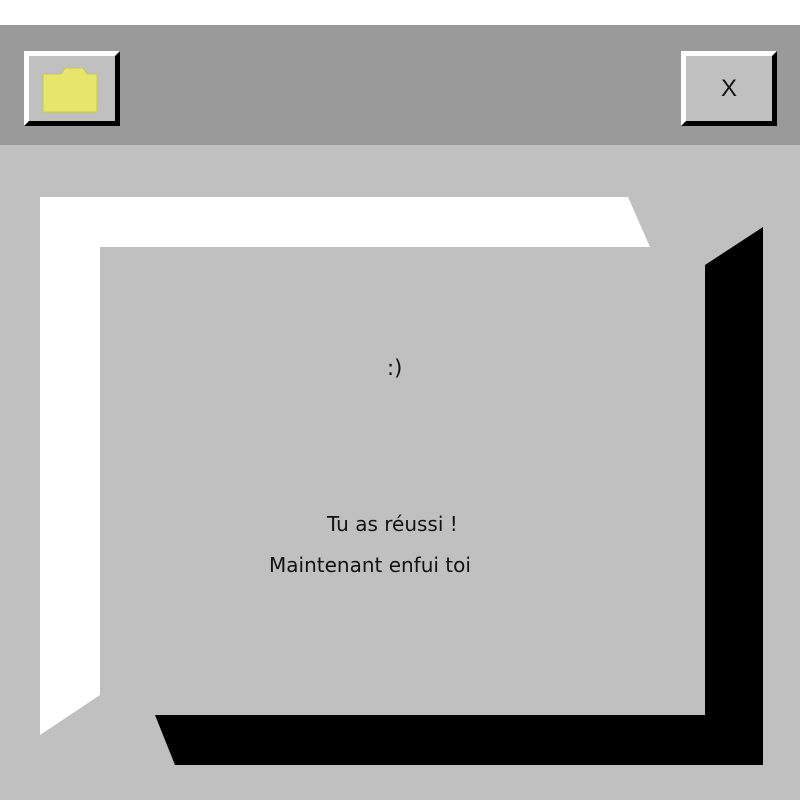 This screenshot has height=800, width=800. What do you see at coordinates (392, 524) in the screenshot?
I see `success-message: Tu as réussi !` at bounding box center [392, 524].